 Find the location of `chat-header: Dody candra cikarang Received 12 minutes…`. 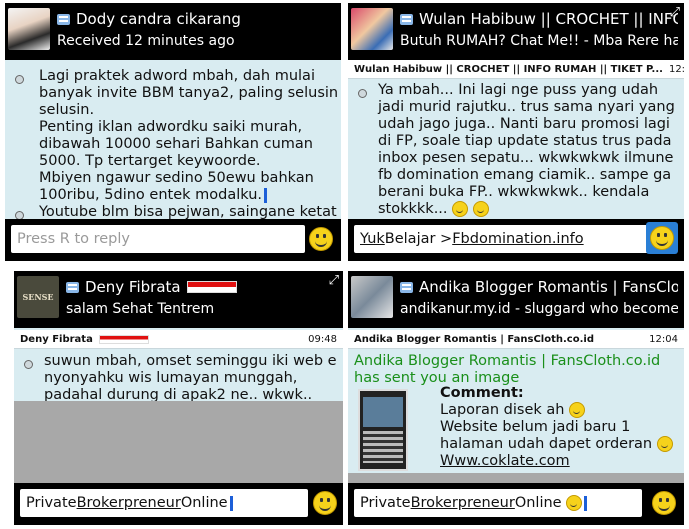

chat-header: Dody candra cikarang Received 12 minutes… is located at coordinates (173, 31).